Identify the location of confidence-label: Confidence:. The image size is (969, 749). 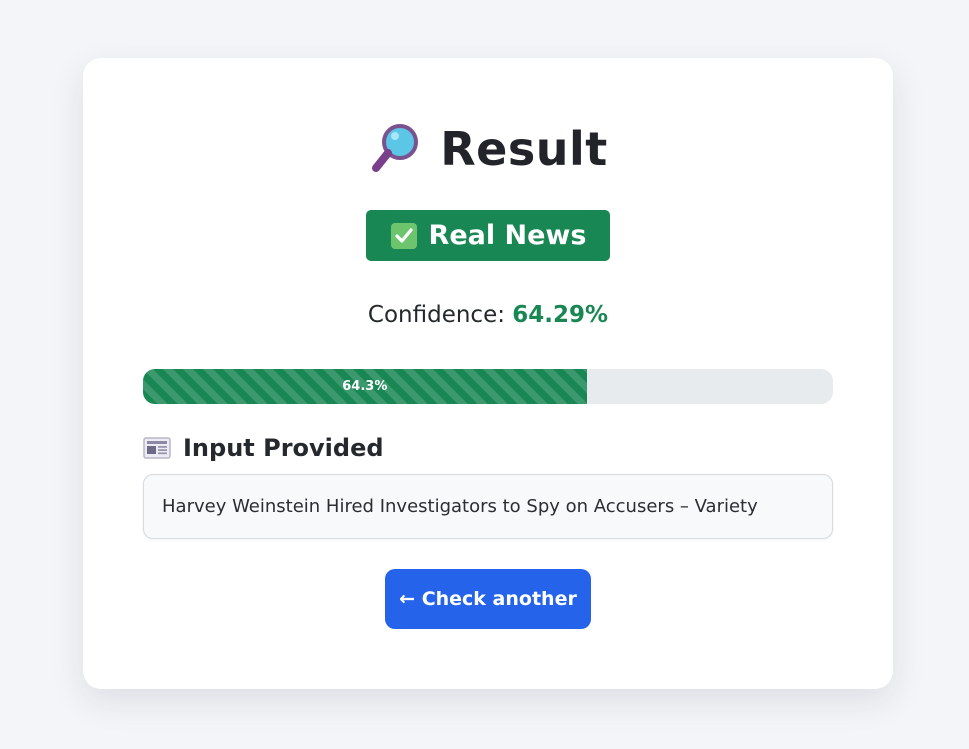
(436, 315).